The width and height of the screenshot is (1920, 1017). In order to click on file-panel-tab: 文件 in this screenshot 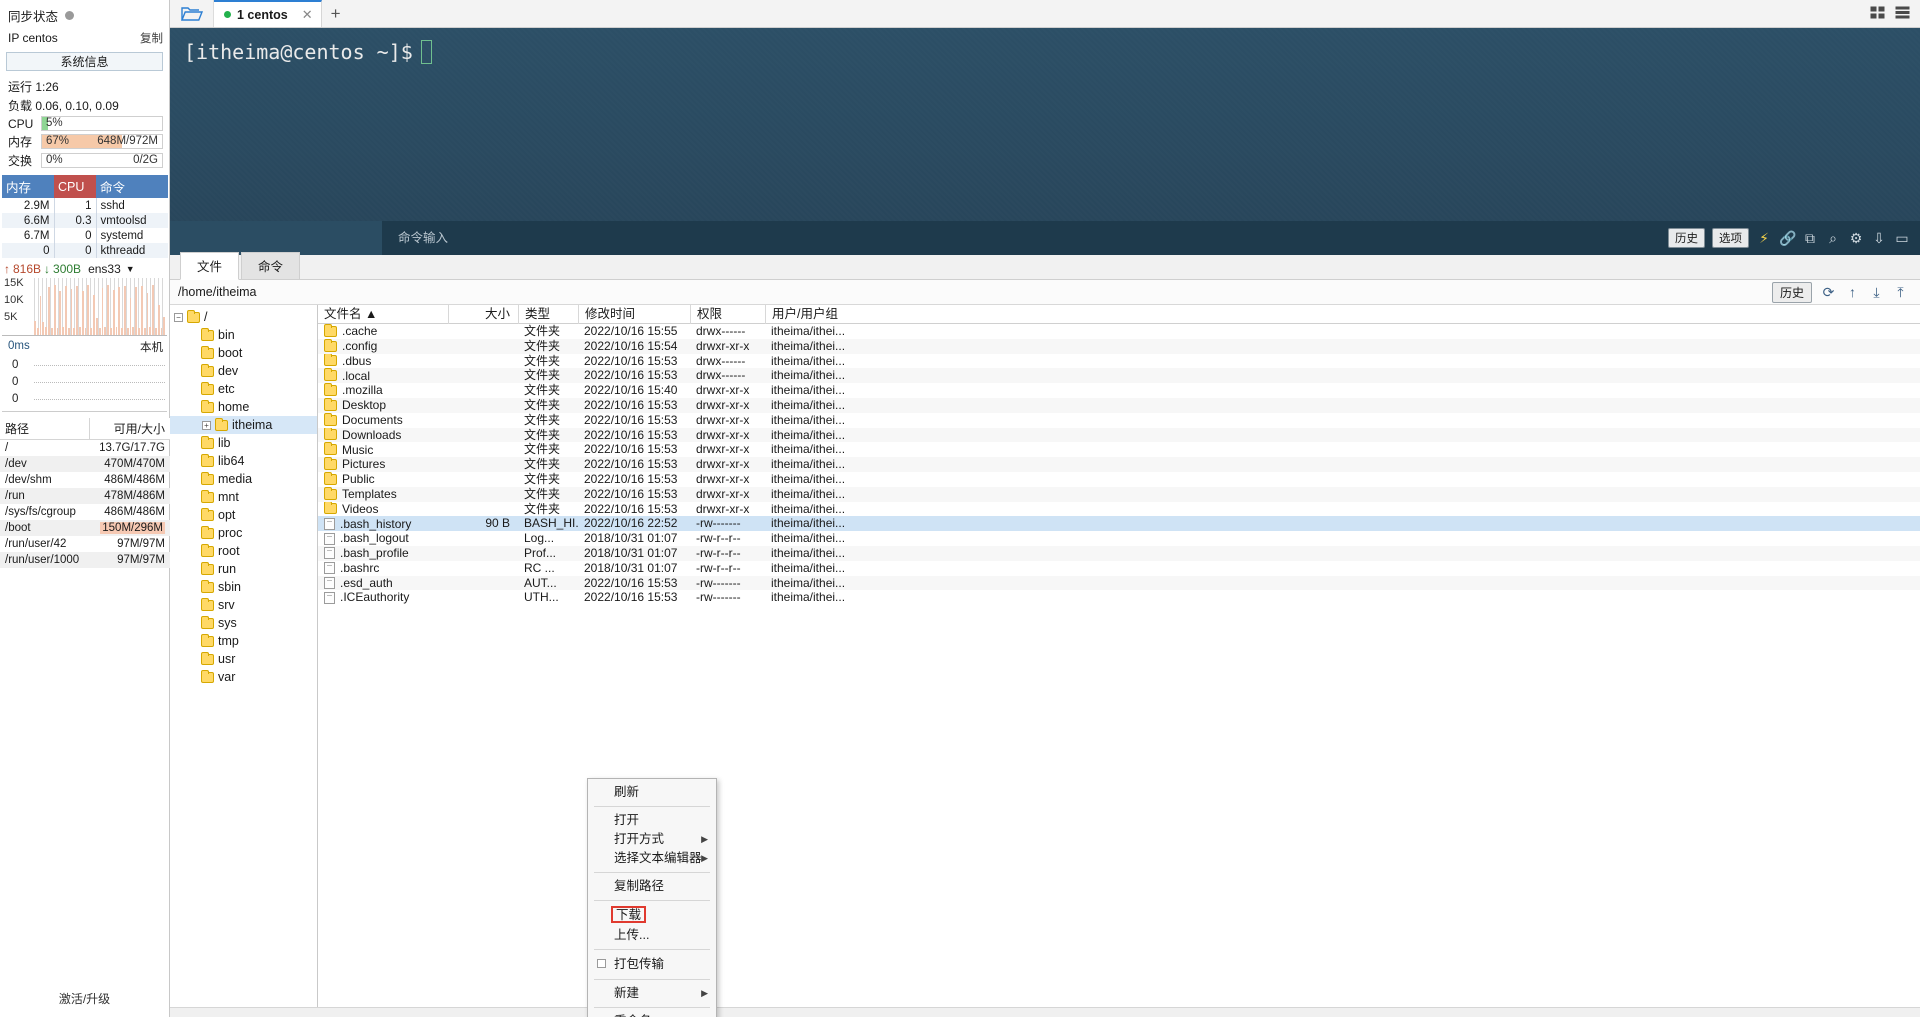, I will do `click(210, 266)`.